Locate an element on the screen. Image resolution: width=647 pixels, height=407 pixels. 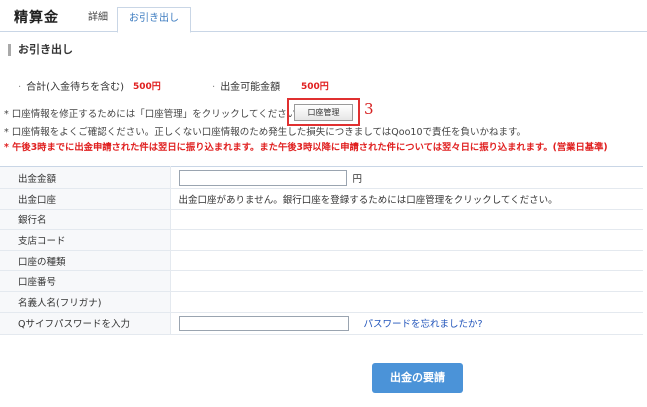
yen-suffix: 円 is located at coordinates (357, 179).